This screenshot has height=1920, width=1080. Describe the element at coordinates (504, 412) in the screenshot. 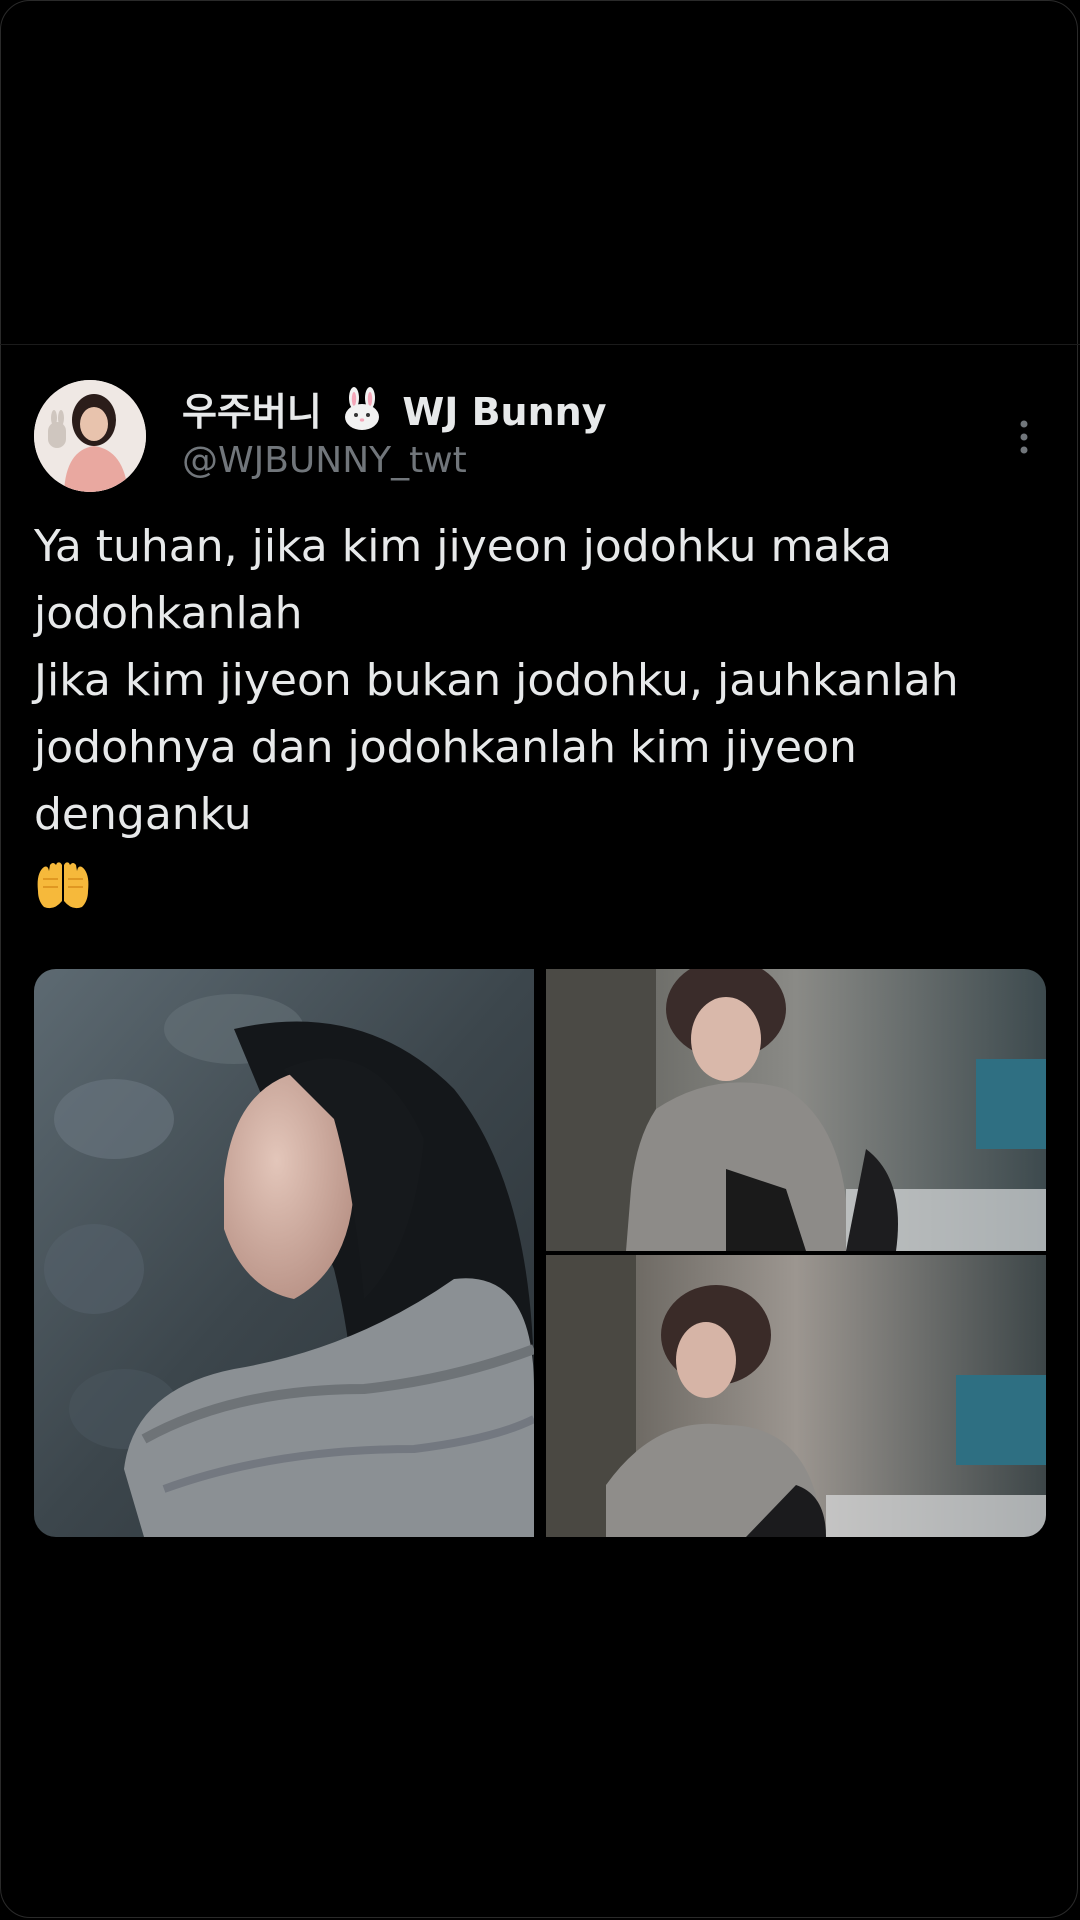

I see `display-name-english: WJ Bunny` at that location.